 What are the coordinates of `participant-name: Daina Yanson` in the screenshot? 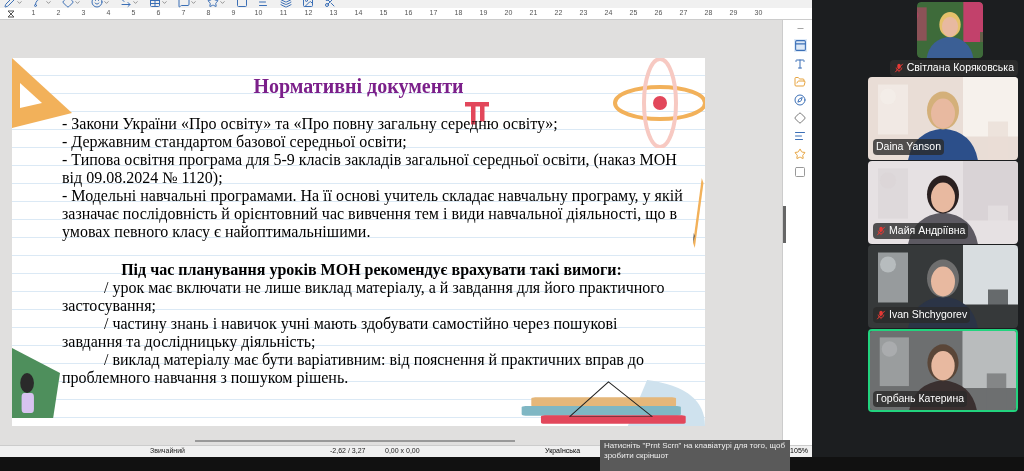 It's located at (908, 147).